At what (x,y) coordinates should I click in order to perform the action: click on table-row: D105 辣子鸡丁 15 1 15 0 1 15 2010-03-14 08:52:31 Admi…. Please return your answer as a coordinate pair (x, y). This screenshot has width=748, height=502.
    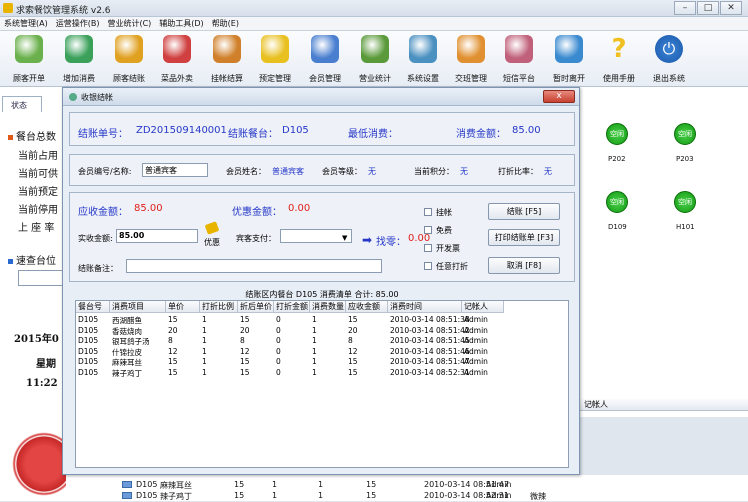
    Looking at the image, I should click on (322, 373).